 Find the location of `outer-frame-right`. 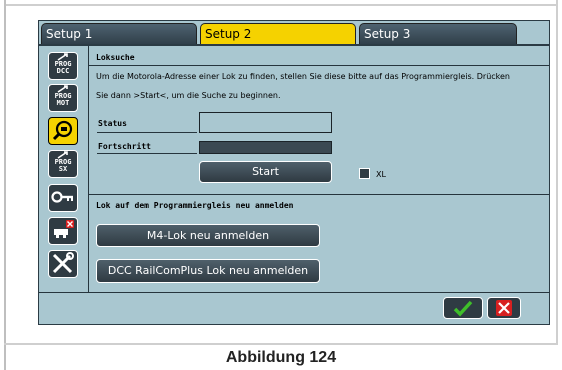

outer-frame-right is located at coordinates (557, 172).